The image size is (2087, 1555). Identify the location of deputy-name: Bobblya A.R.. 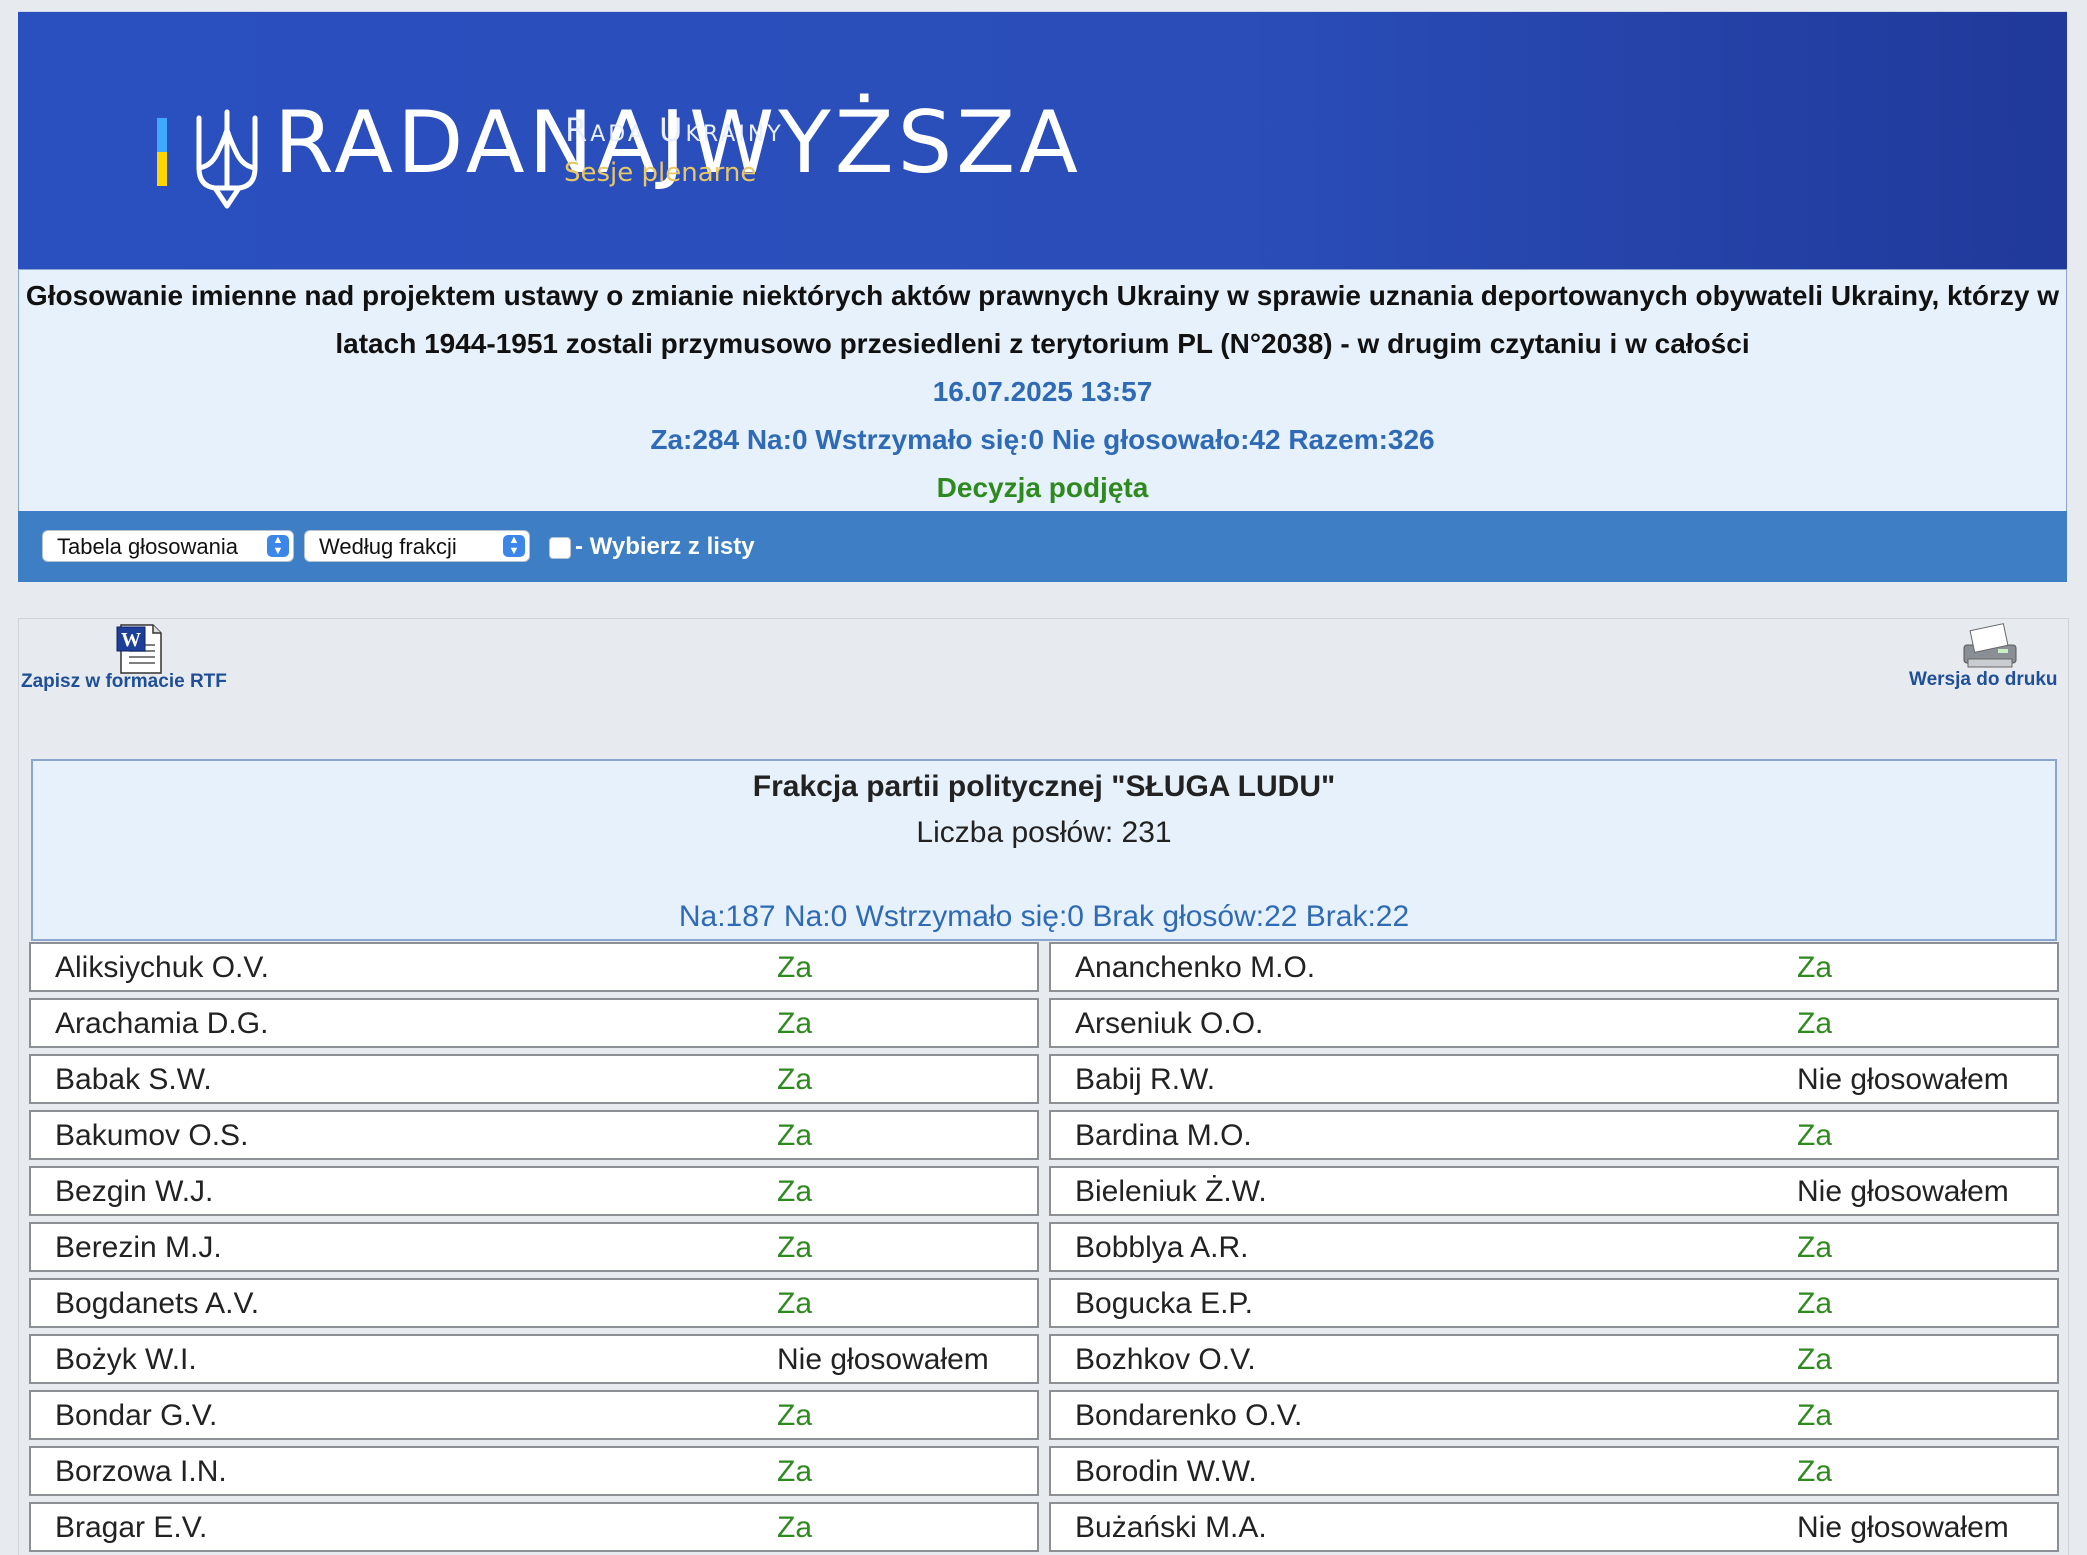
(1162, 1247).